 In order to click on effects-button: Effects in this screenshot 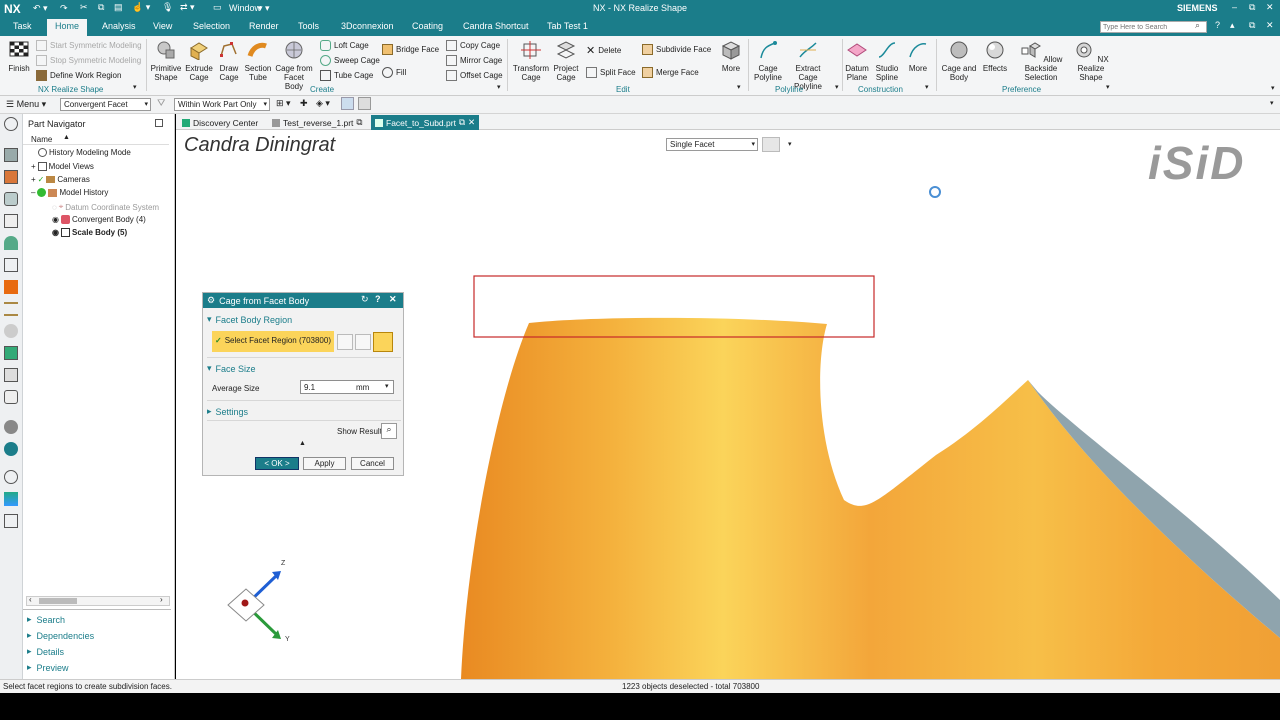, I will do `click(995, 56)`.